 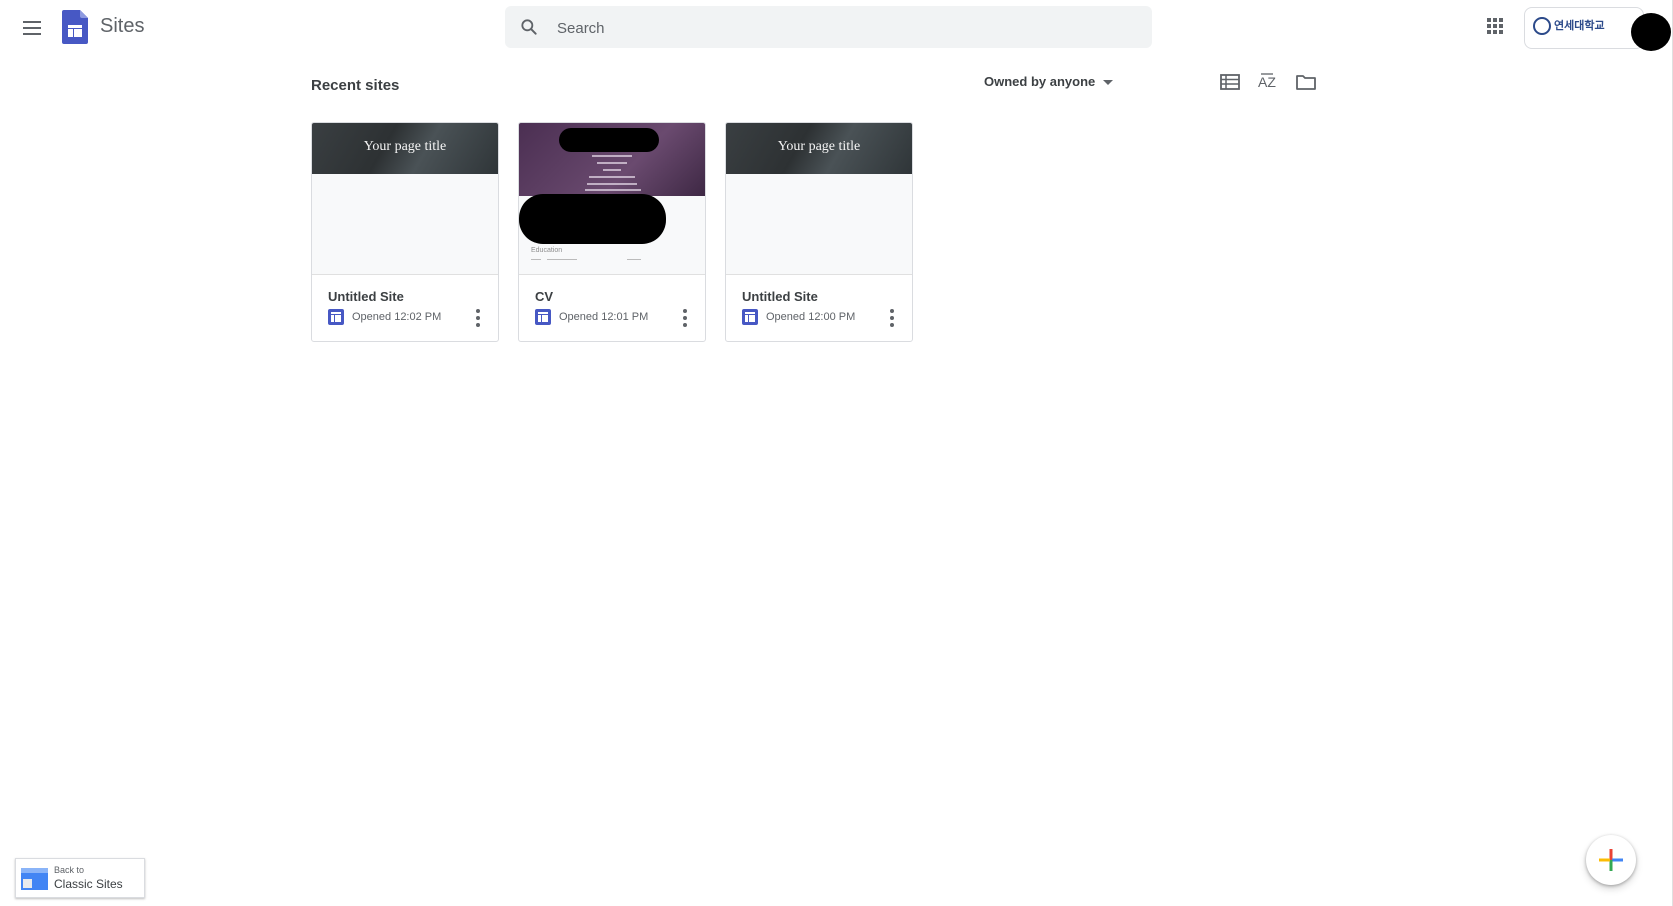 I want to click on site-opened-time: Opened 12:02 PM, so click(x=397, y=317).